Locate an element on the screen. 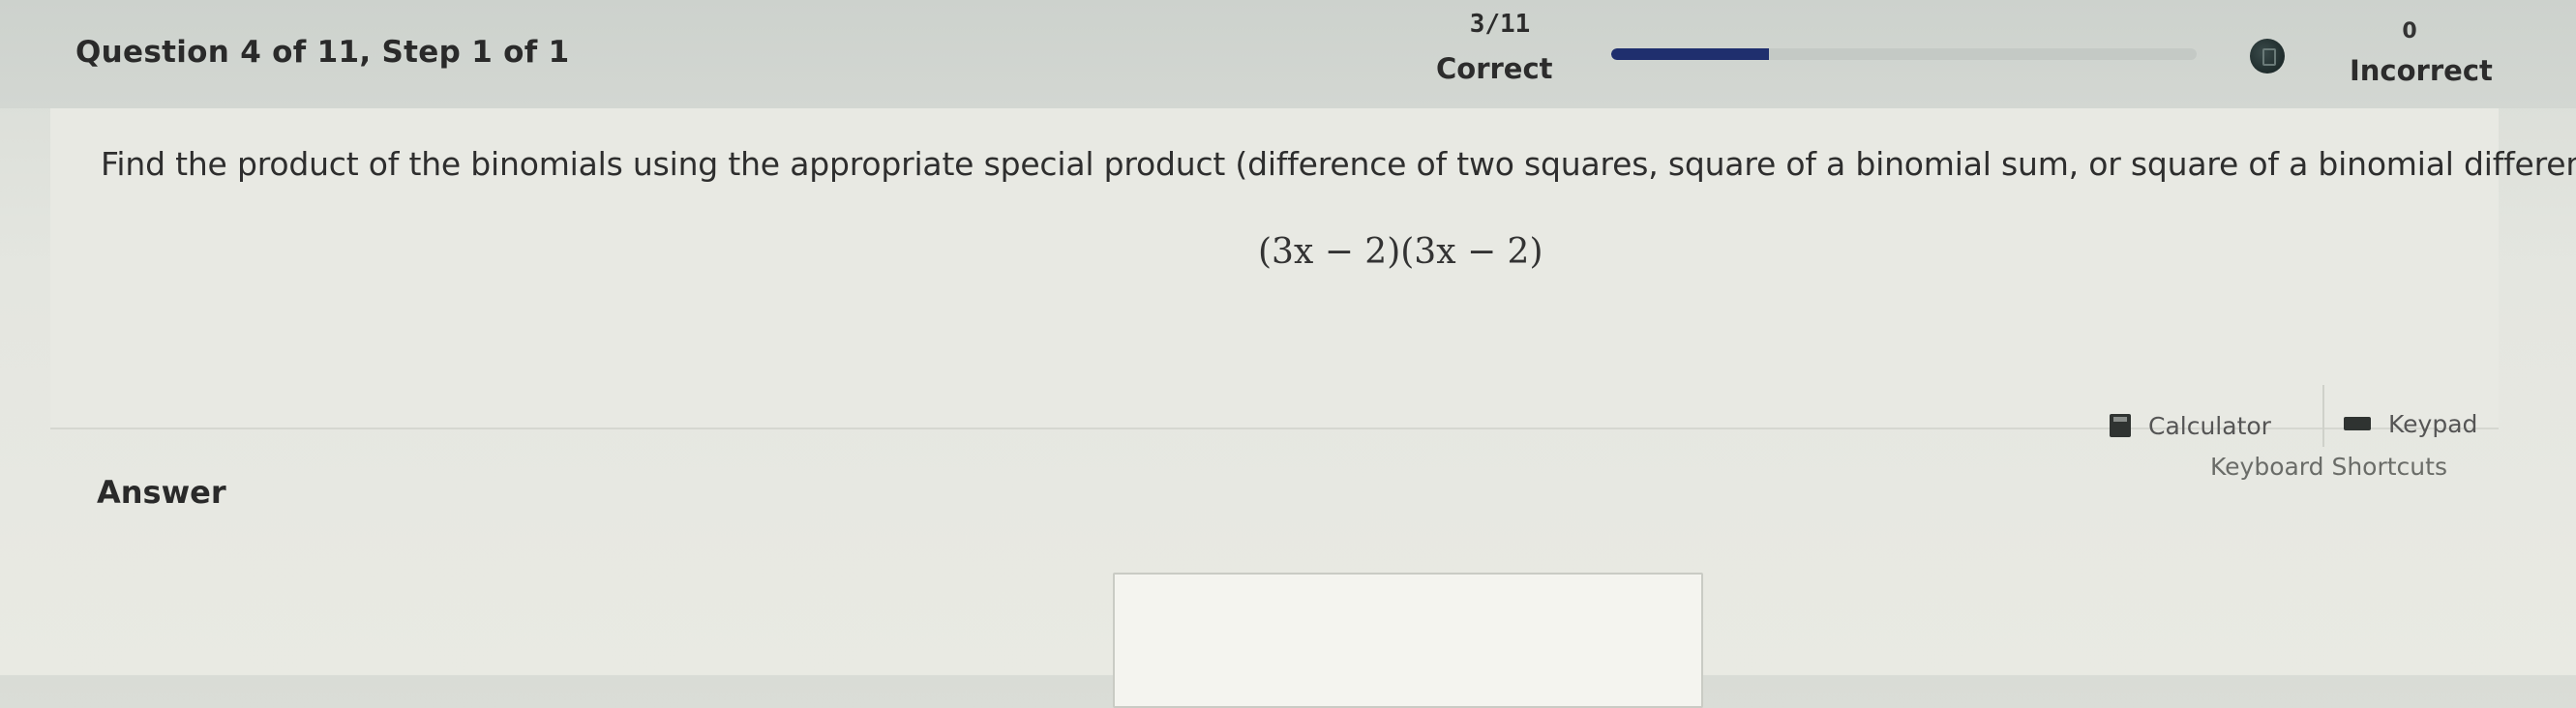  progress-bar-fill is located at coordinates (1690, 54).